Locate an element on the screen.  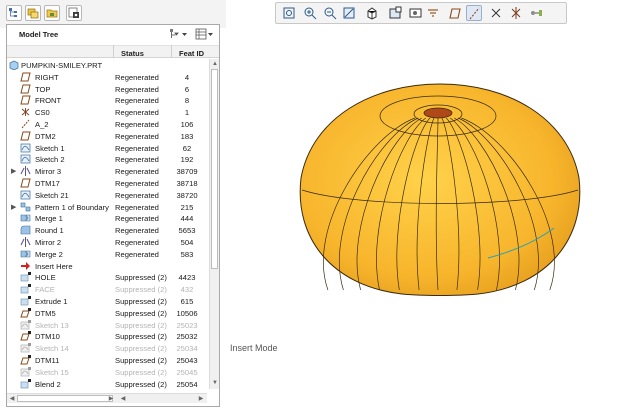
tree-row: DTM10 Suppressed (2) 25032 is located at coordinates (107, 336).